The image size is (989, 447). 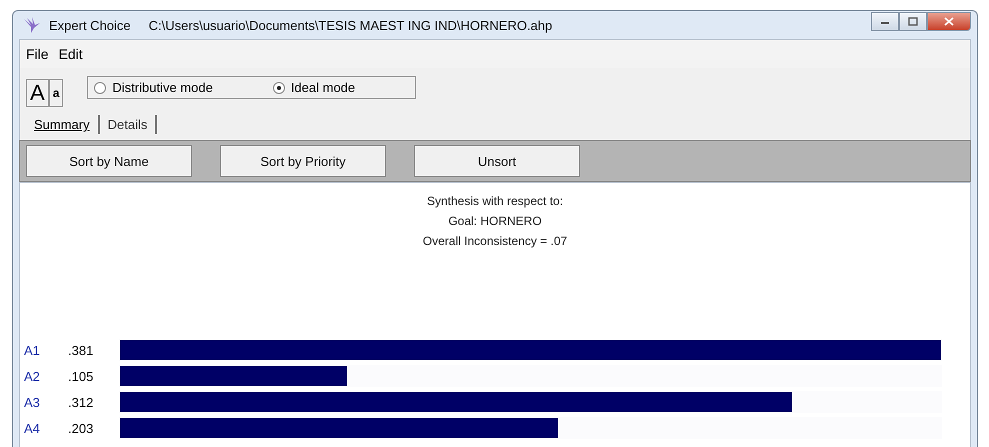 I want to click on mode-radio: Distributive mode, so click(x=153, y=87).